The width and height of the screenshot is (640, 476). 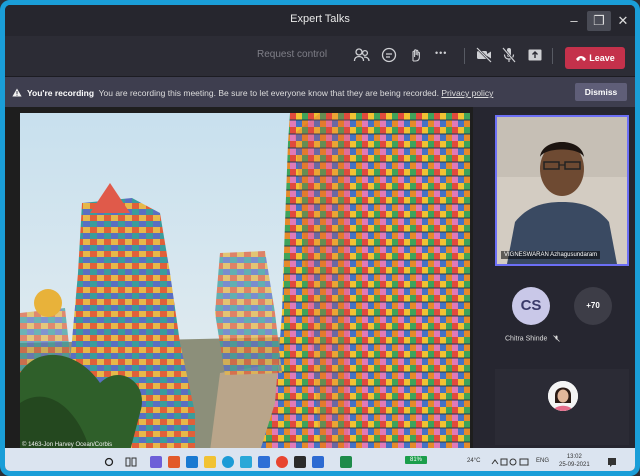 I want to click on clock-date: 25-09-2021, so click(x=574, y=465).